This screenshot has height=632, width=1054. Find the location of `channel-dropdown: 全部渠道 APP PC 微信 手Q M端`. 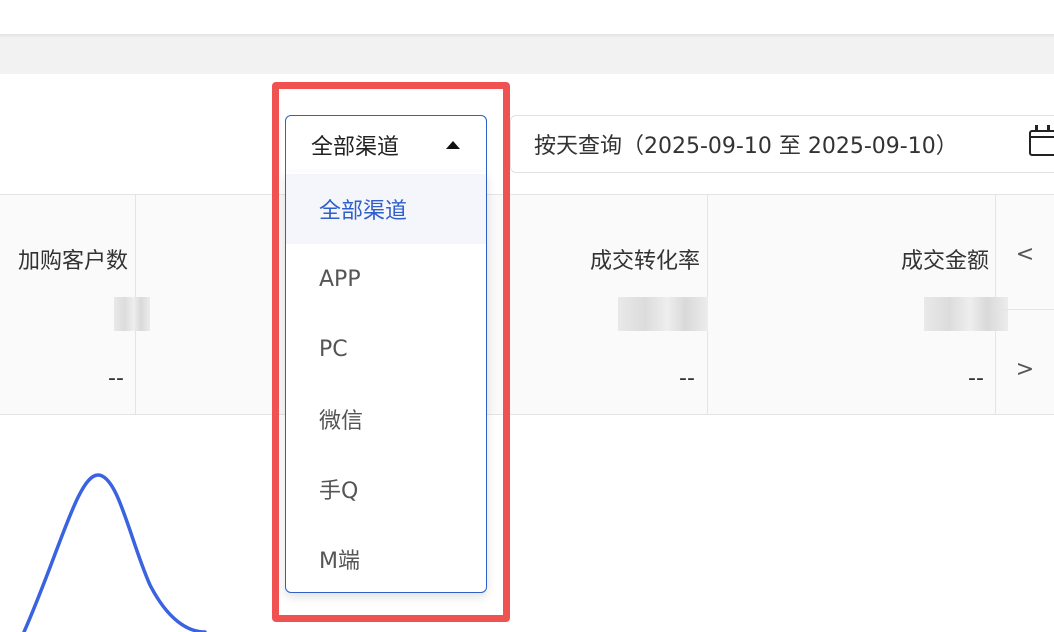

channel-dropdown: 全部渠道 APP PC 微信 手Q M端 is located at coordinates (386, 382).